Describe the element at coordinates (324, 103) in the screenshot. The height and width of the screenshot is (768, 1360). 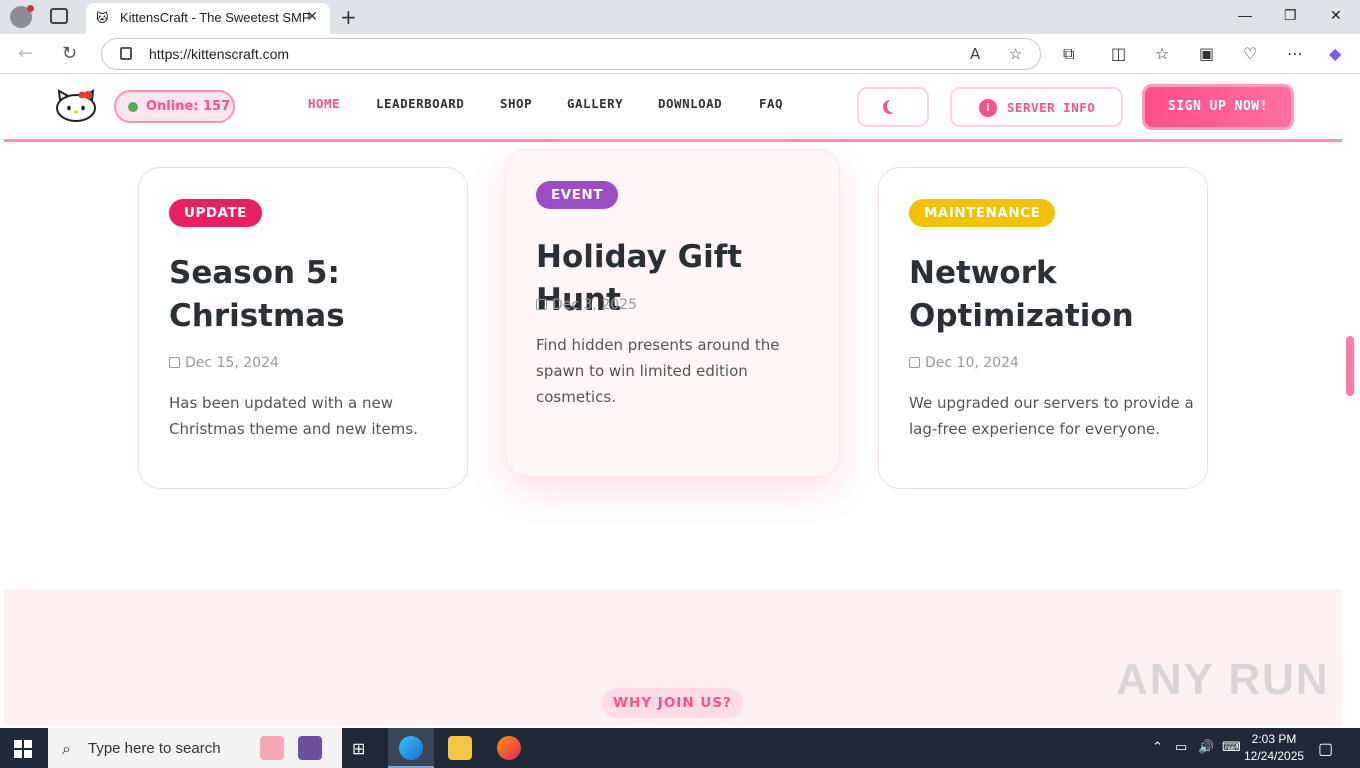
I see `nav-home: HOME` at that location.